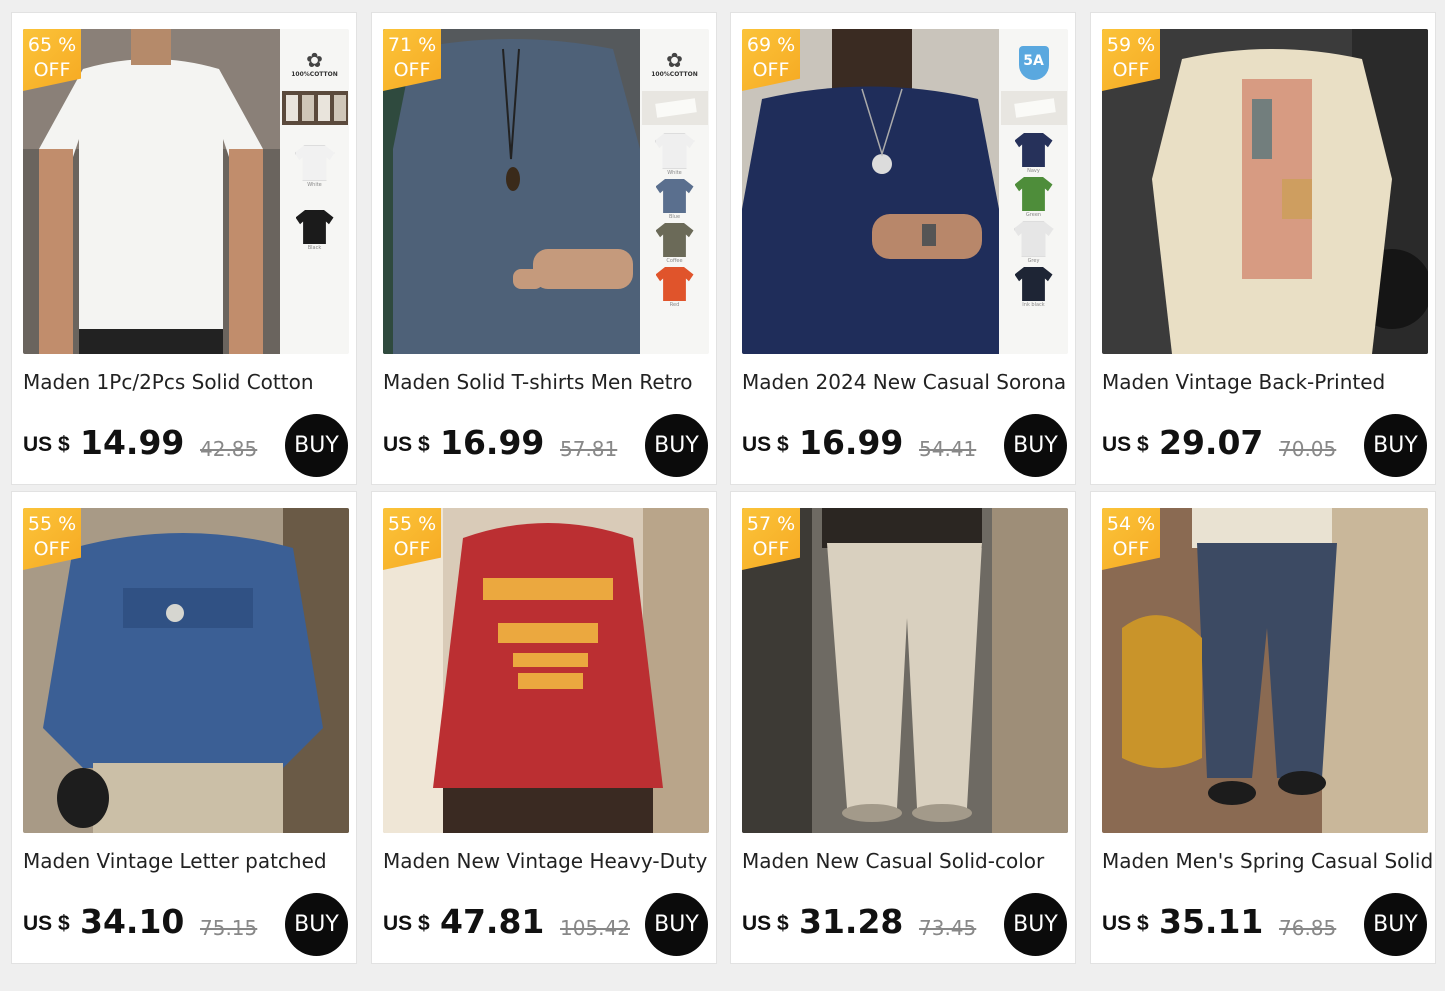 The image size is (1445, 991). Describe the element at coordinates (314, 248) in the screenshot. I see `swatch-label: Black` at that location.